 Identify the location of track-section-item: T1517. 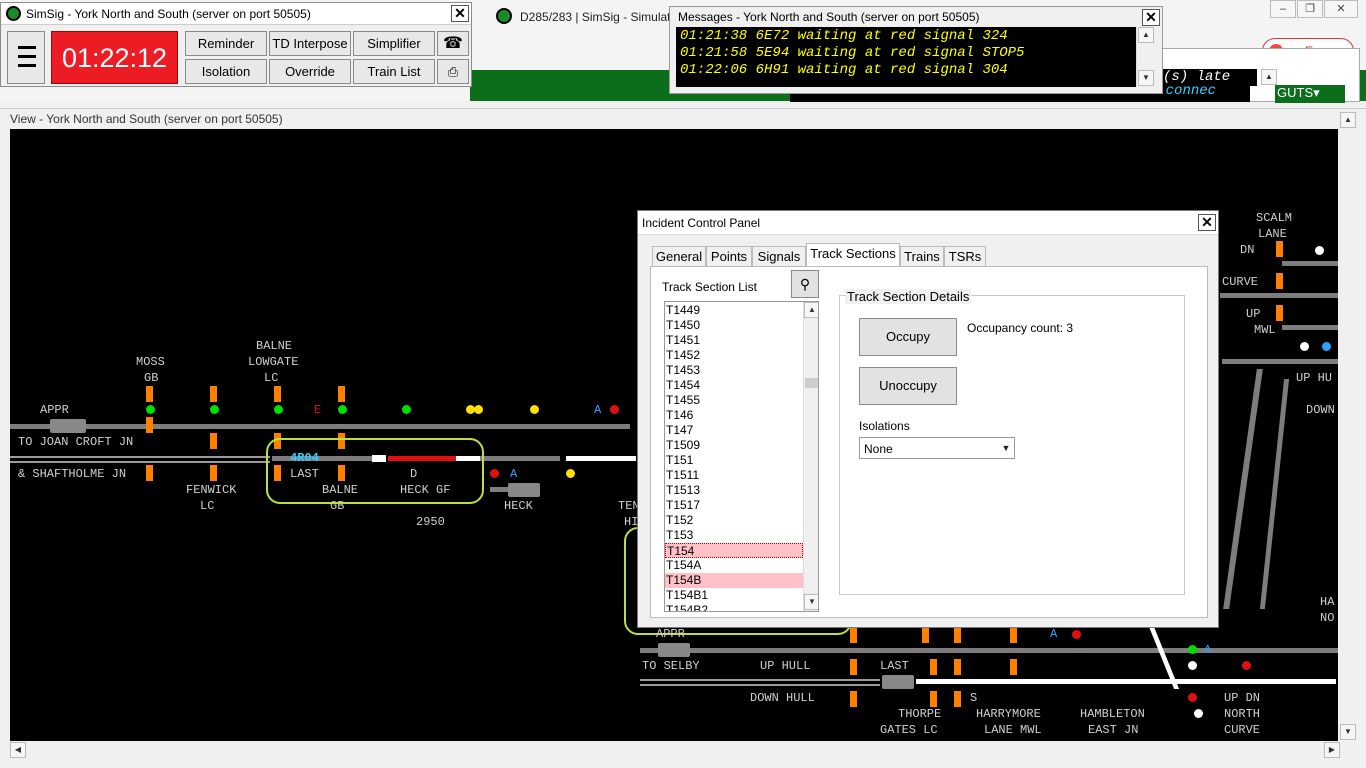
(734, 505).